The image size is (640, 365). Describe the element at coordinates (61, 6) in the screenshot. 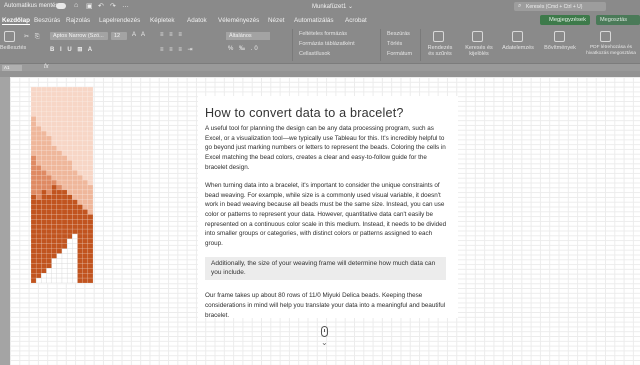

I see `autosave-toggle` at that location.